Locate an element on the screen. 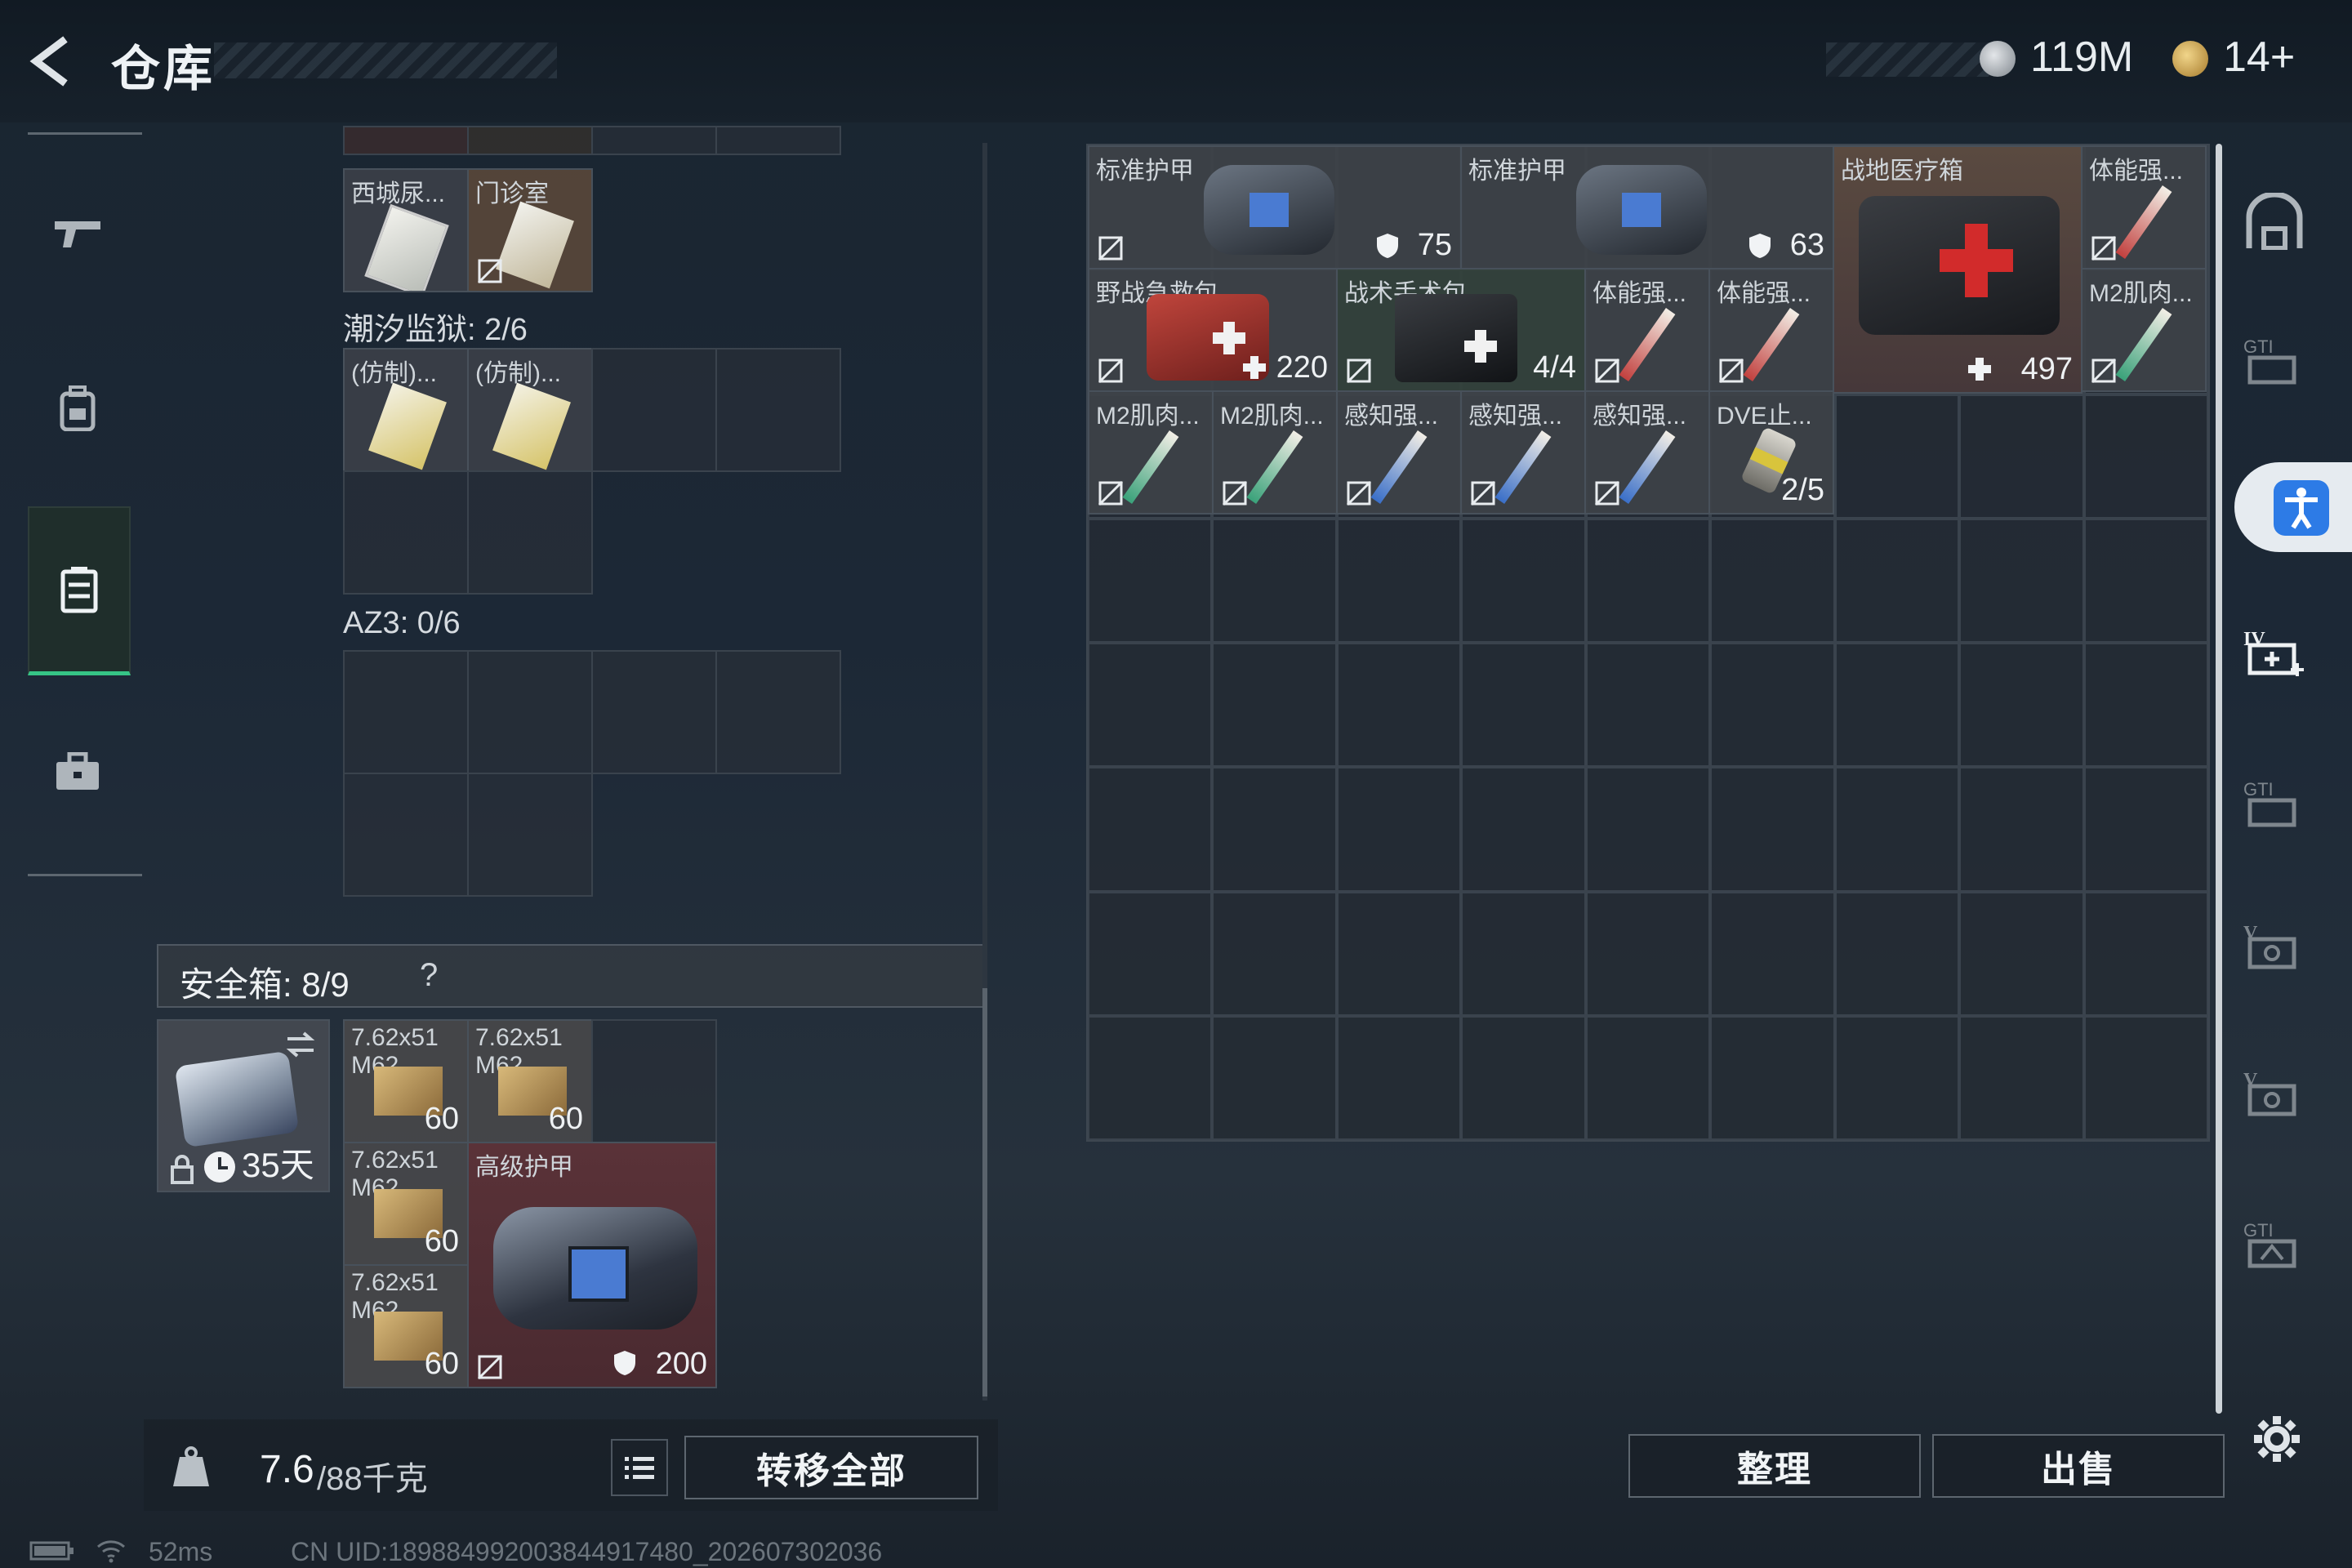  transfer-all-button: 转移全部 is located at coordinates (831, 1467).